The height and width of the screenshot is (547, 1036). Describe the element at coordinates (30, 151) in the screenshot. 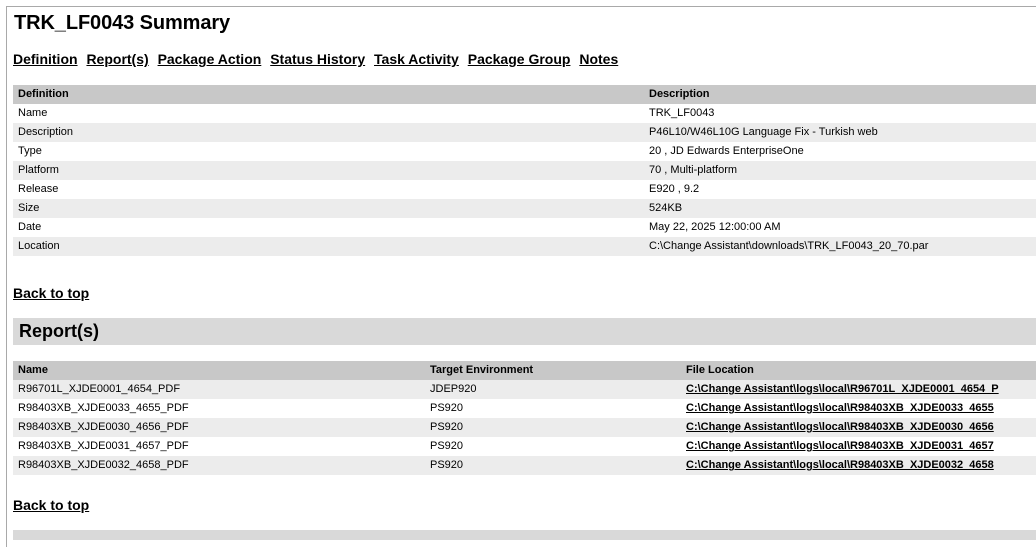

I see `definition-label: Type` at that location.